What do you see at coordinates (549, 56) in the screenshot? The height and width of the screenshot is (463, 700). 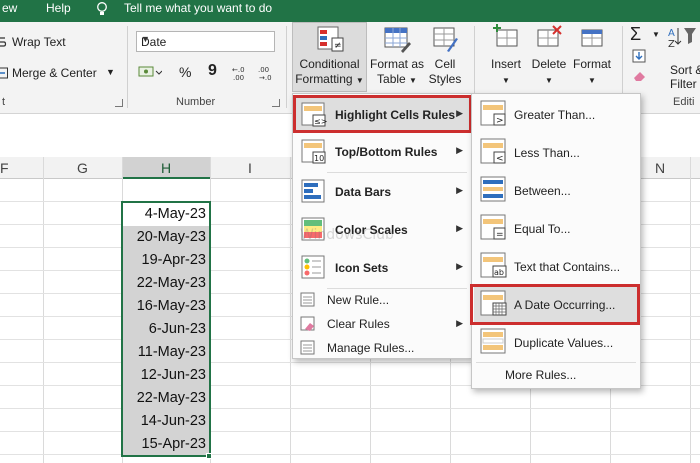 I see `delete-button: Delete ▼` at bounding box center [549, 56].